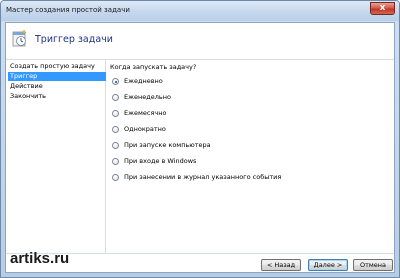  I want to click on trigger-question: Когда запускать задачу?, so click(153, 67).